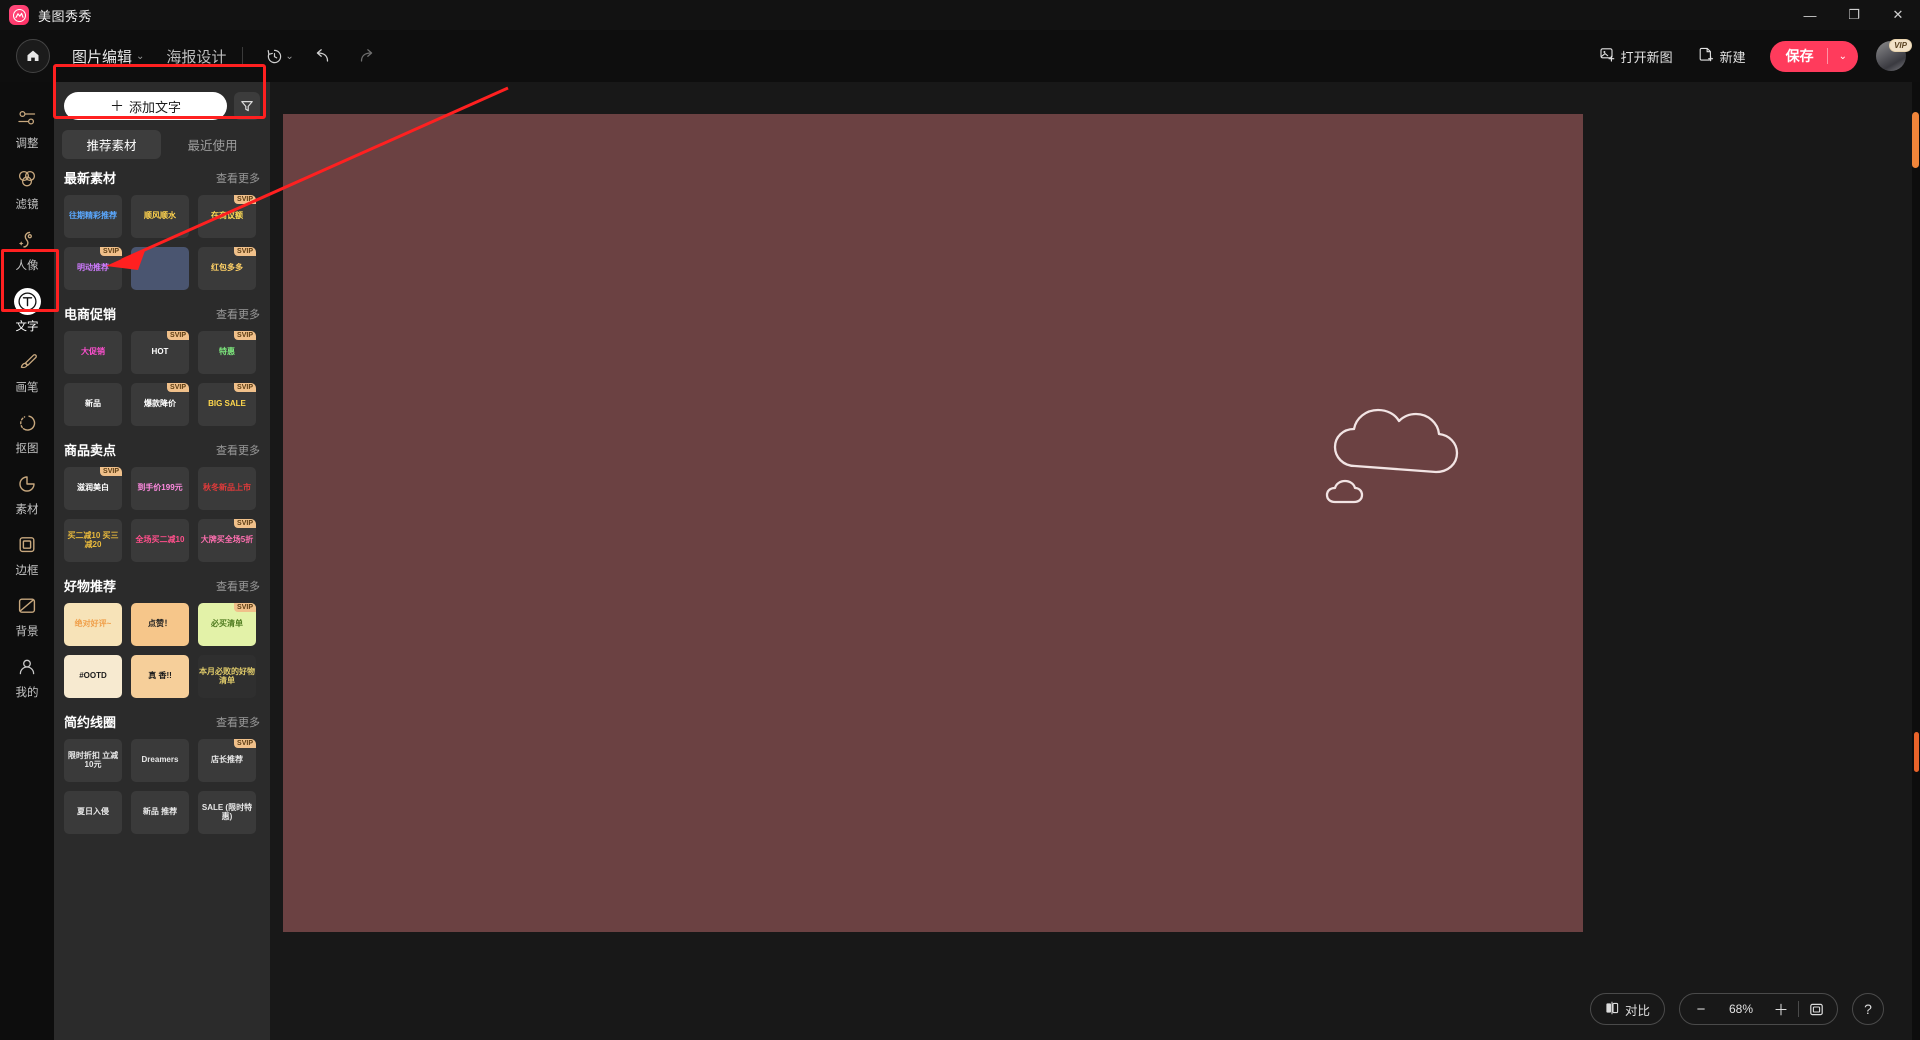 The height and width of the screenshot is (1040, 1920). Describe the element at coordinates (116, 106) in the screenshot. I see `plus-icon: ＋` at that location.